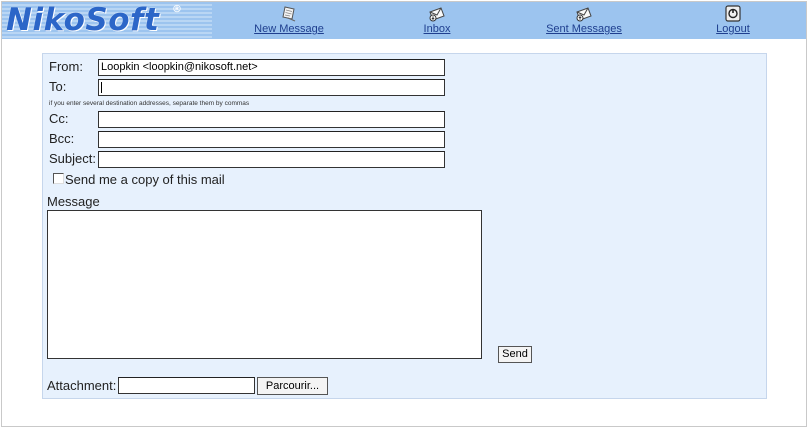  What do you see at coordinates (177, 9) in the screenshot?
I see `registered-mark: ®` at bounding box center [177, 9].